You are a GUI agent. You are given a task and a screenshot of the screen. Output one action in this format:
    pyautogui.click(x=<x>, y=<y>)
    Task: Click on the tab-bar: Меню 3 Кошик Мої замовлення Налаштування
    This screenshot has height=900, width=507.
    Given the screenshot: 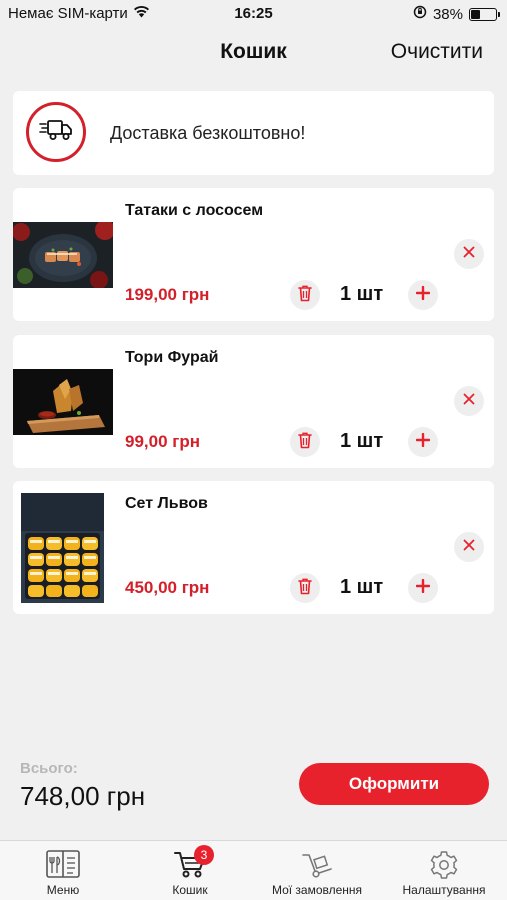 What is the action you would take?
    pyautogui.click(x=253, y=870)
    